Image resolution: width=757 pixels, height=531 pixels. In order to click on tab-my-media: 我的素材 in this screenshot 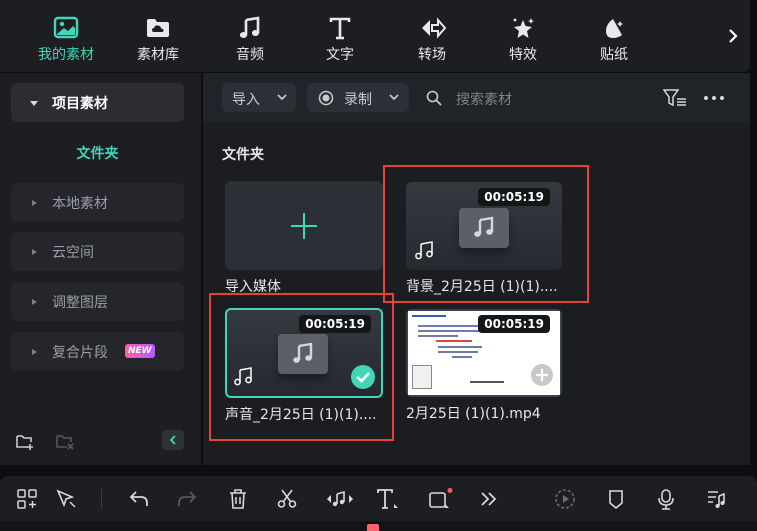, I will do `click(66, 35)`.